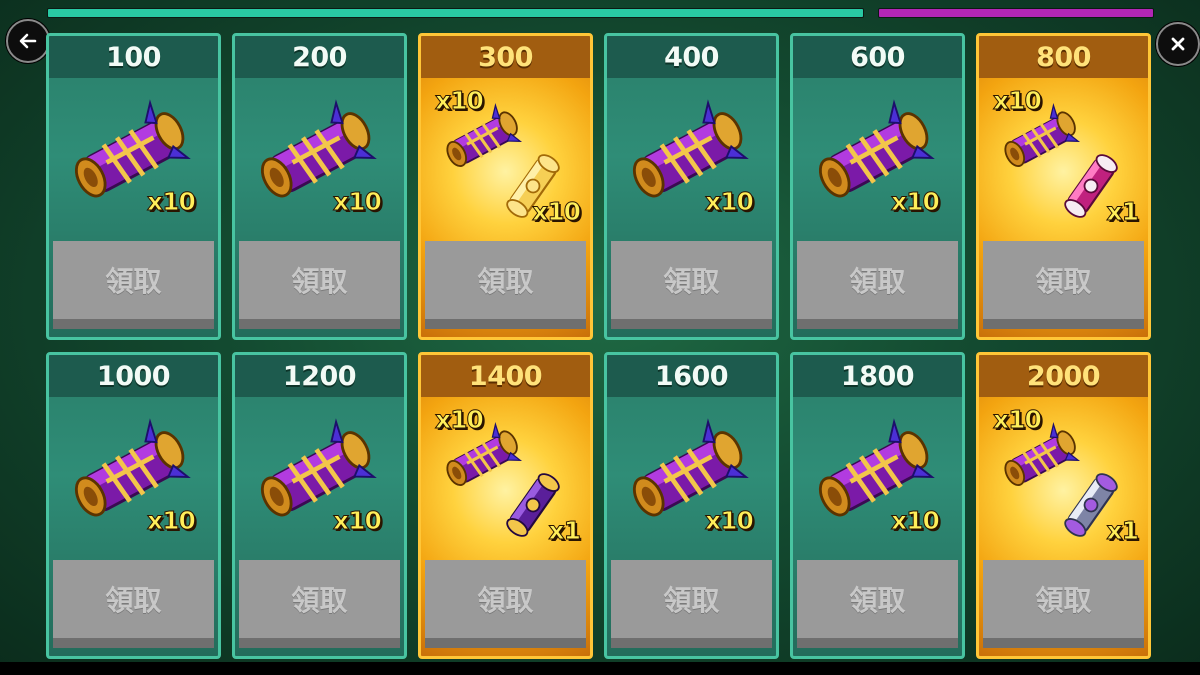 The image size is (1200, 675). I want to click on bottom-edge, so click(600, 668).